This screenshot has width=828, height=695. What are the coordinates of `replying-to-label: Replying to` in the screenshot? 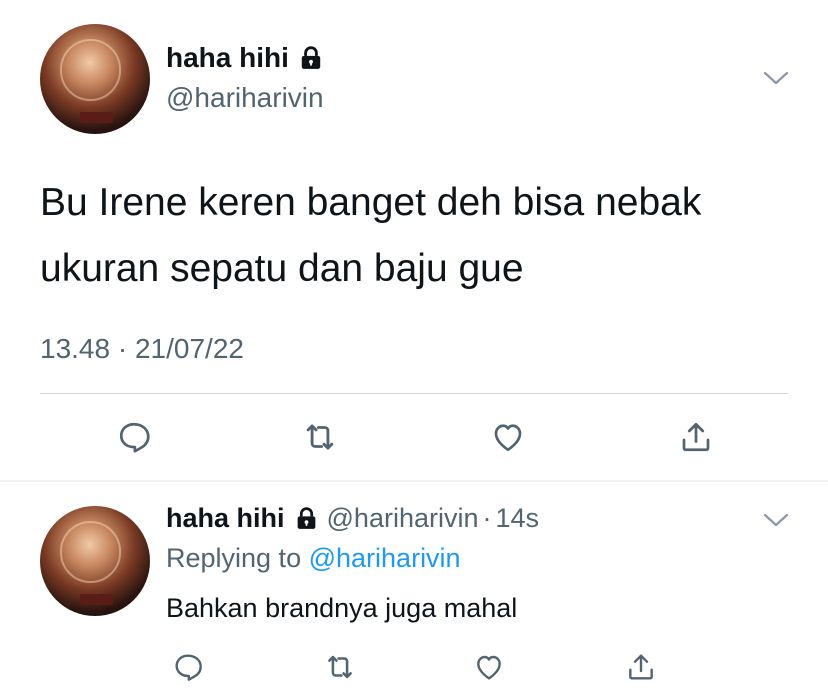 It's located at (234, 558).